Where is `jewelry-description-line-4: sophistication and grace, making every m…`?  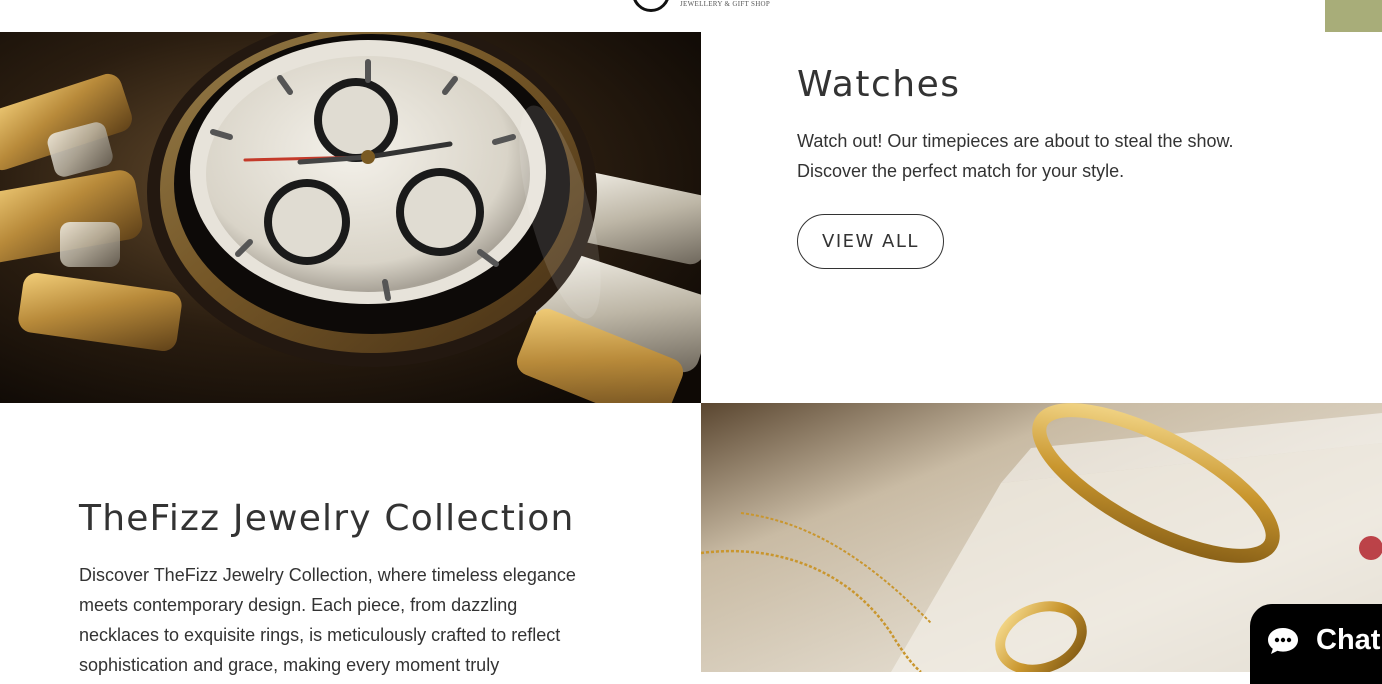
jewelry-description-line-4: sophistication and grace, making every m… is located at coordinates (289, 665).